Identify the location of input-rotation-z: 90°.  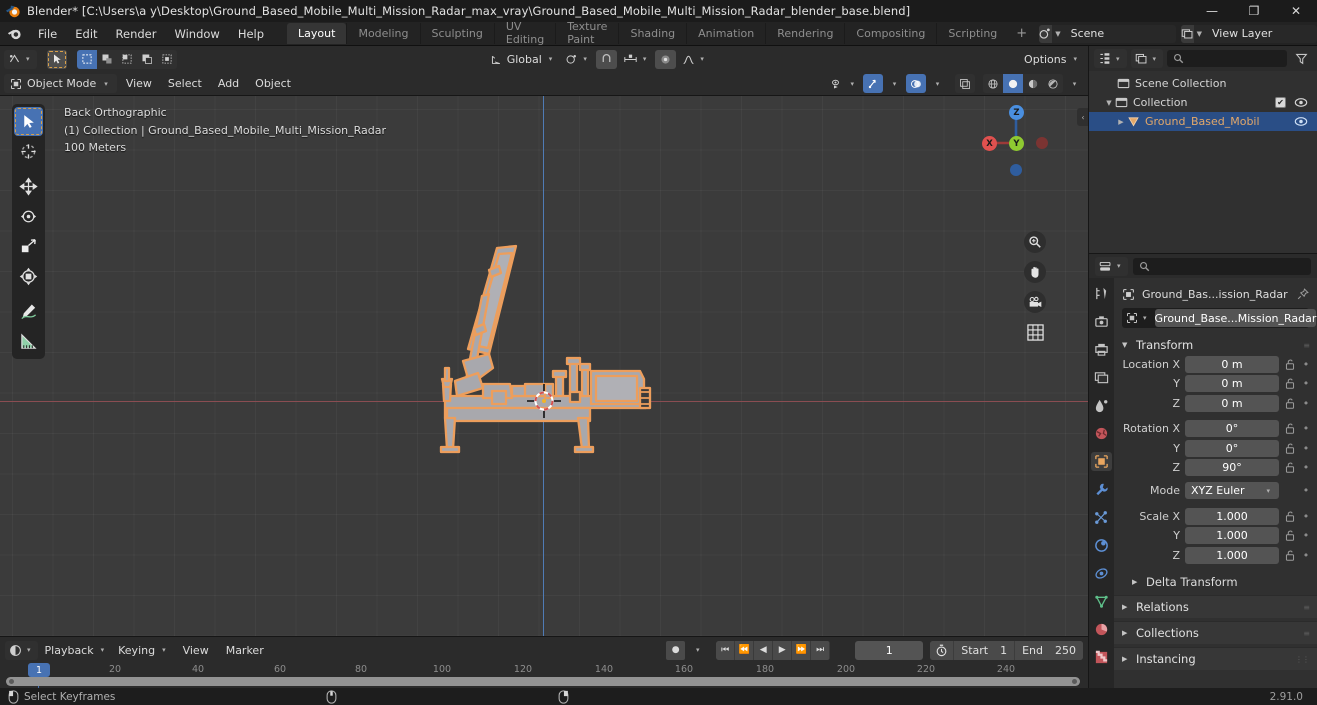
(1232, 467).